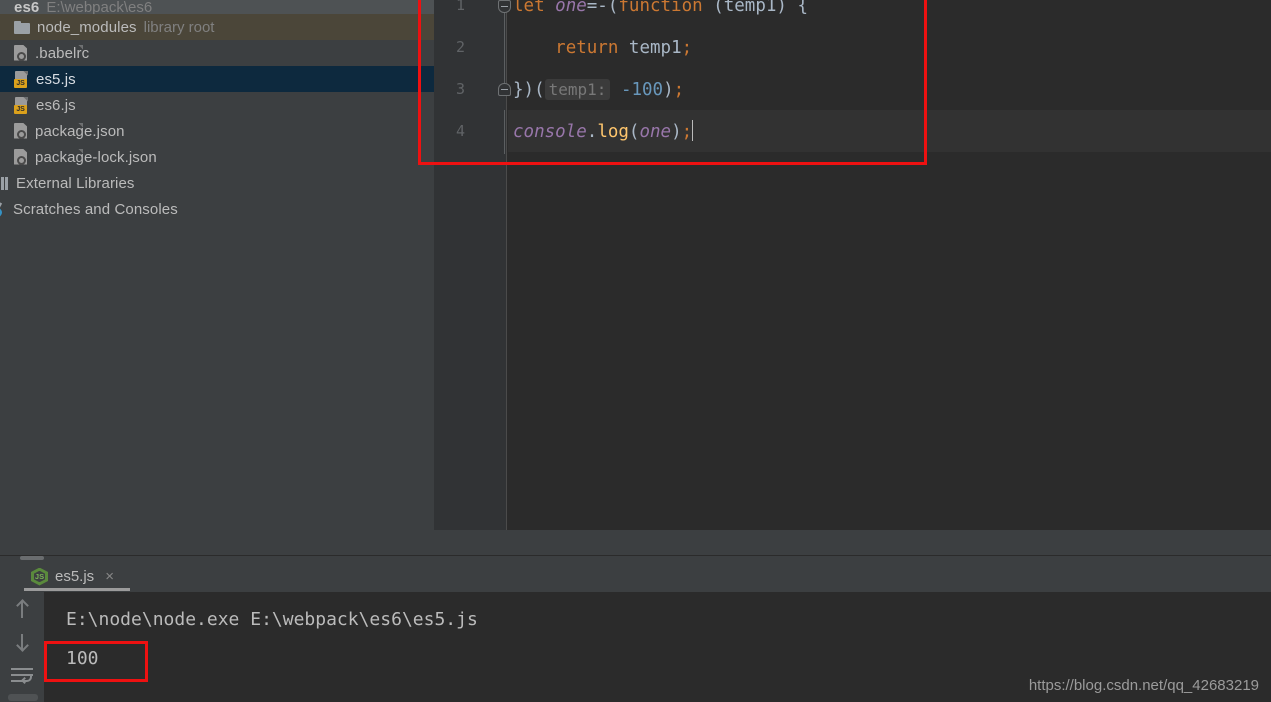  I want to click on watermark-text: https://blog.csdn.net/qq_42683219, so click(1143, 685).